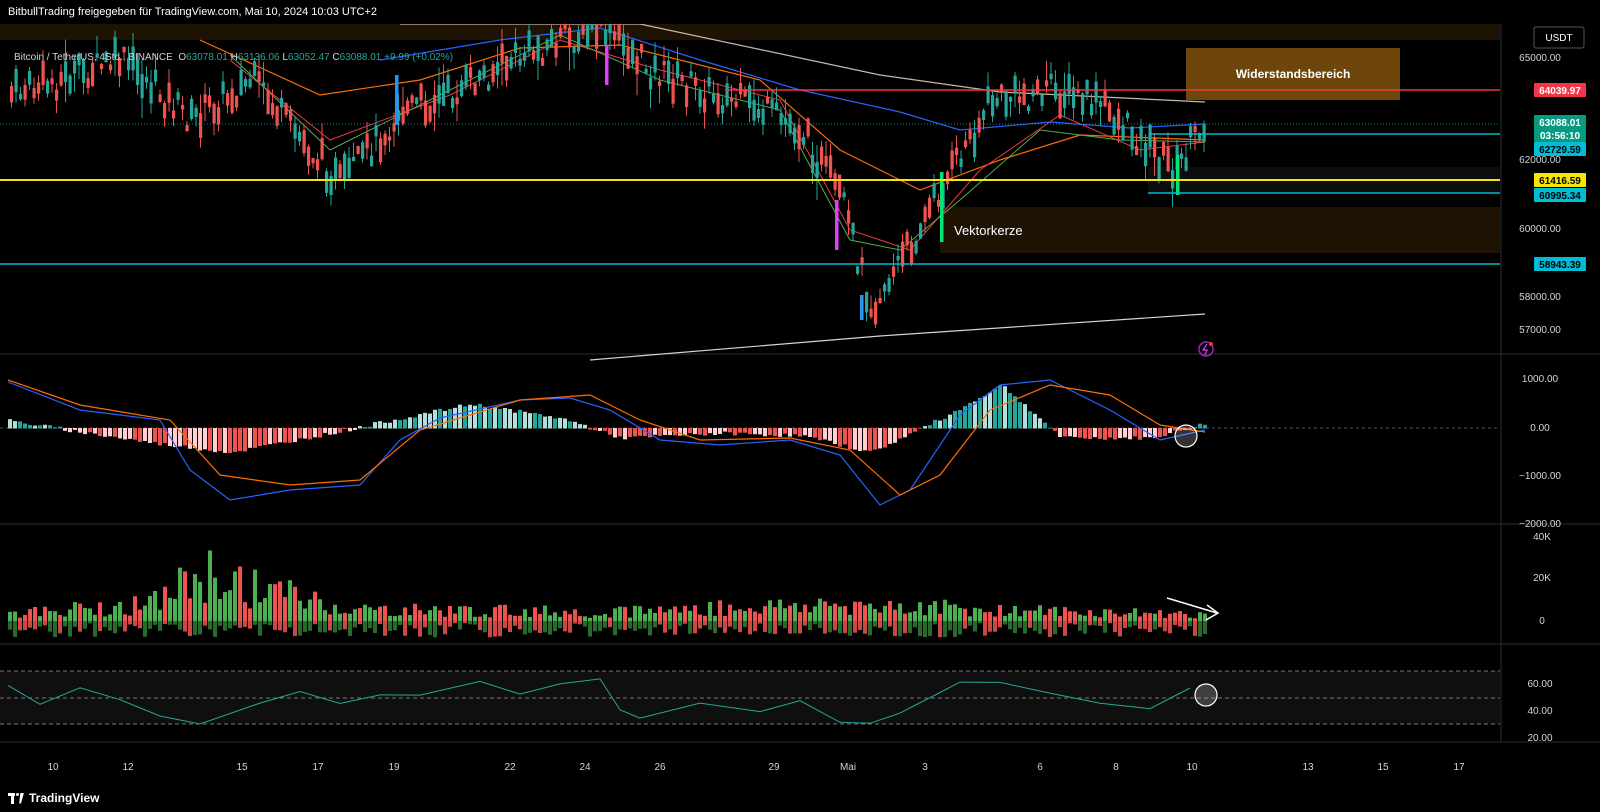 The height and width of the screenshot is (812, 1600). What do you see at coordinates (242, 767) in the screenshot?
I see `time-axis-tick: 15` at bounding box center [242, 767].